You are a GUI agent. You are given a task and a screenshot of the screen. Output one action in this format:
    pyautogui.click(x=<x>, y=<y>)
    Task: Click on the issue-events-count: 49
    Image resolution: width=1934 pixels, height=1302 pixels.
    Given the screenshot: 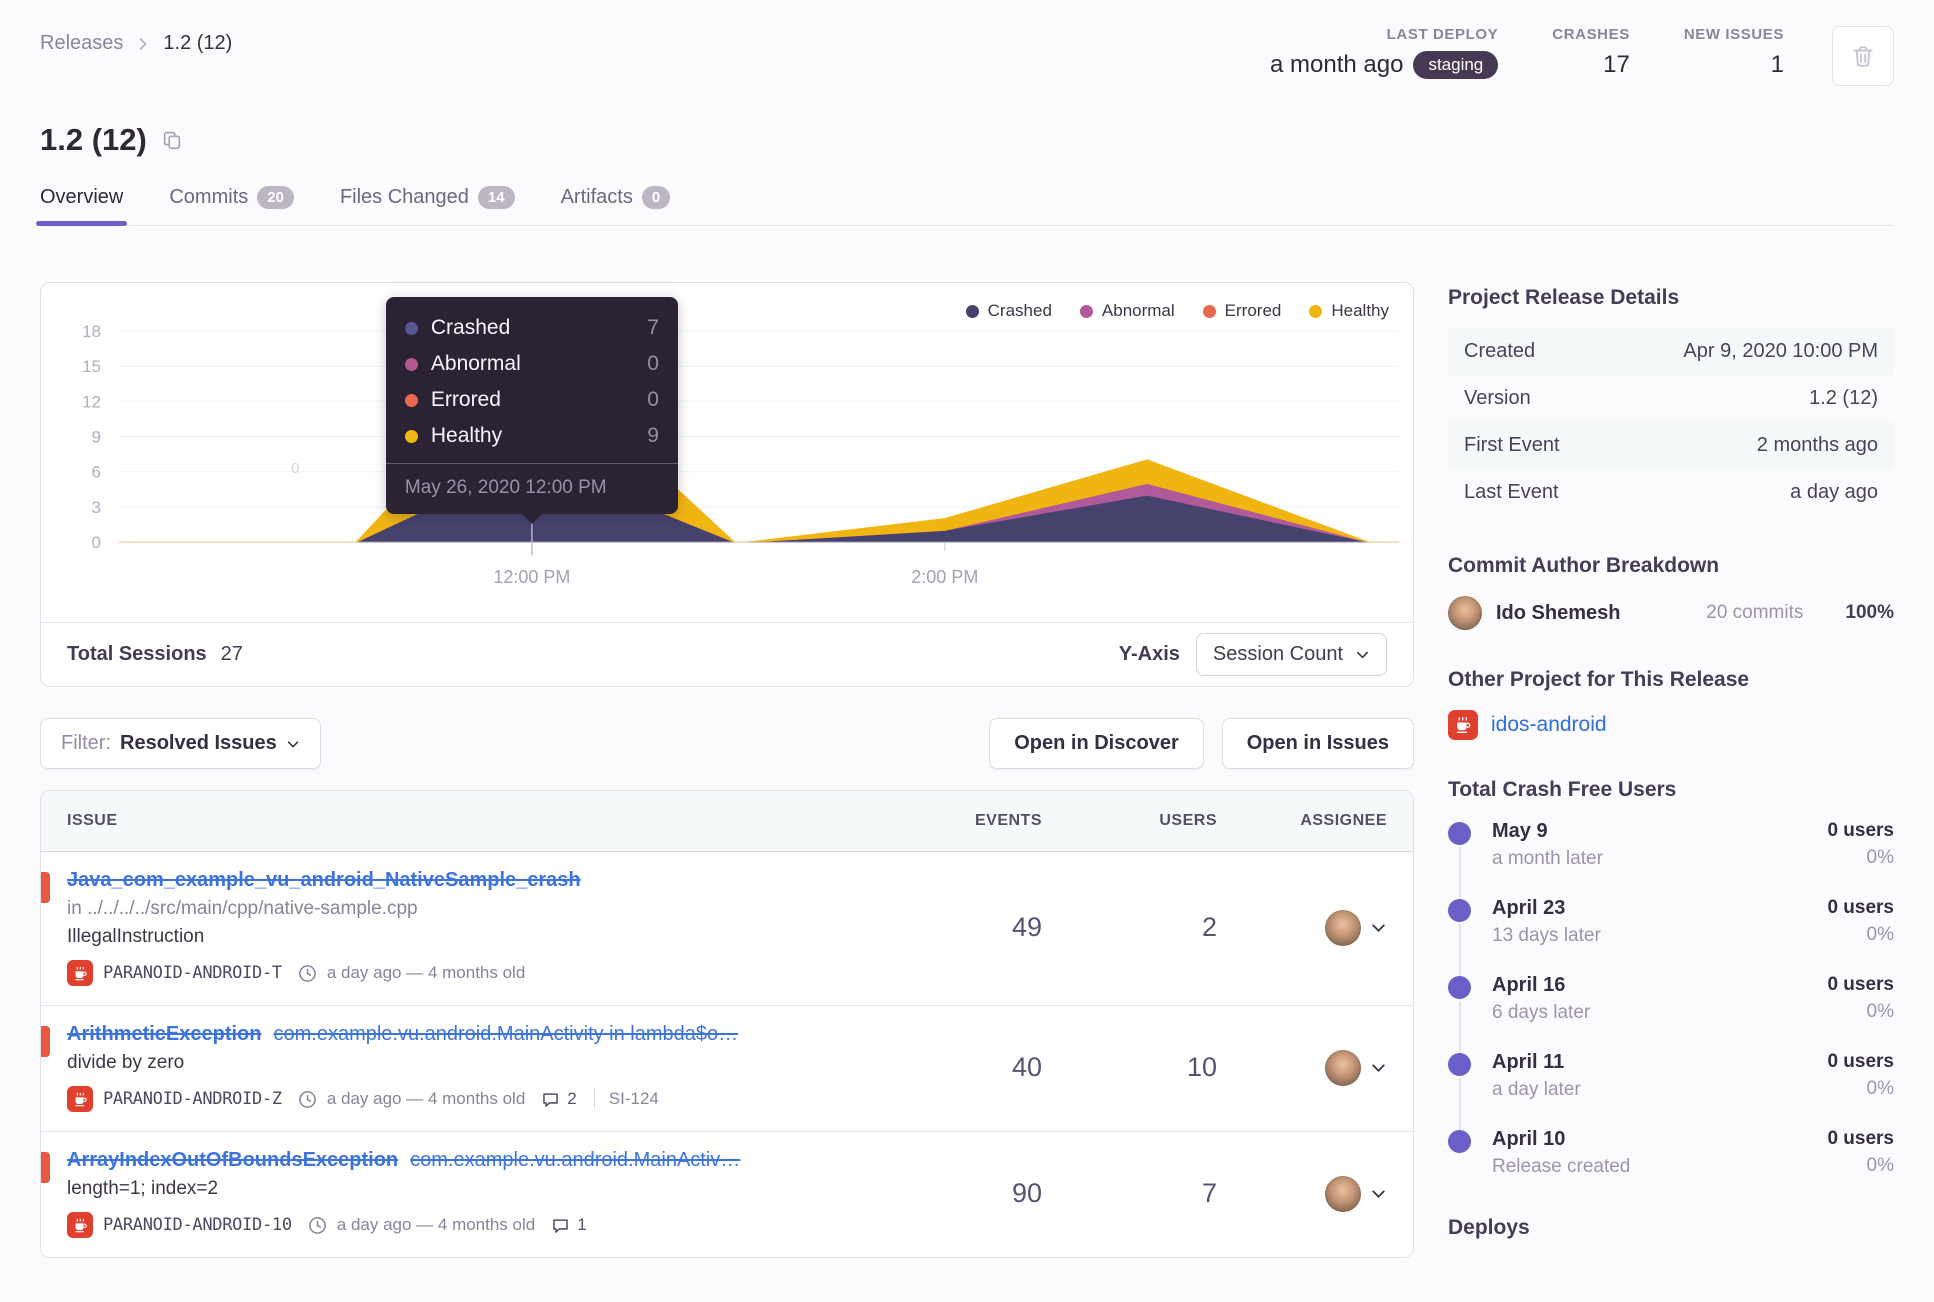 What is the action you would take?
    pyautogui.click(x=1026, y=927)
    